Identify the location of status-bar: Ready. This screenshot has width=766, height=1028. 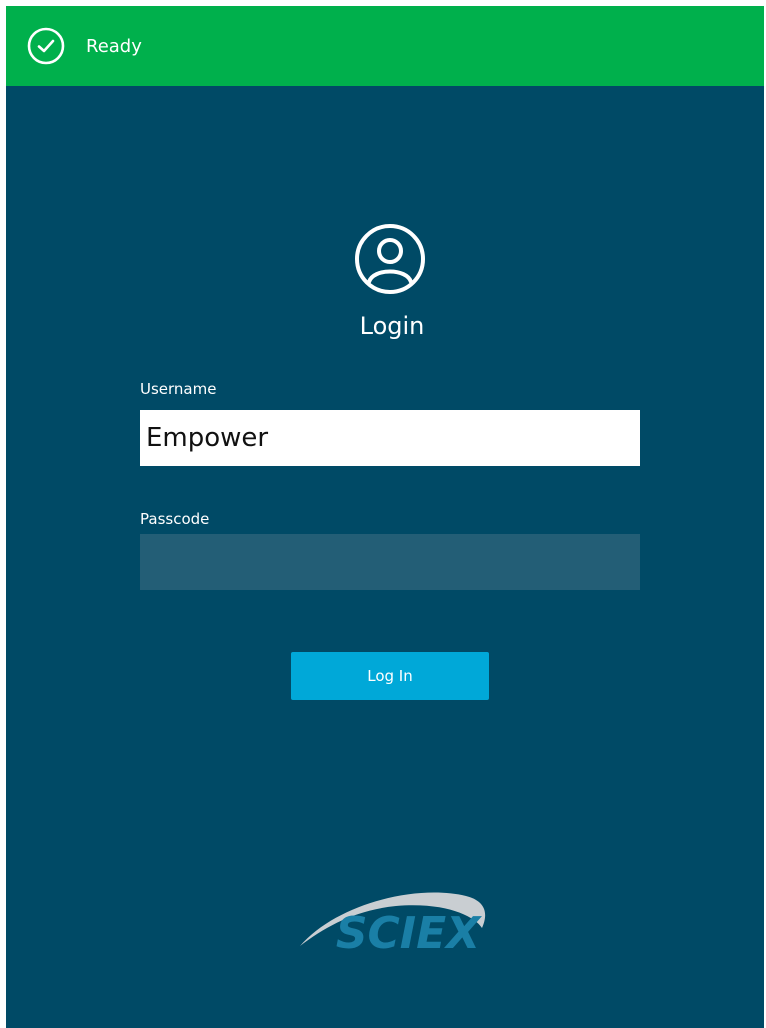
(385, 46).